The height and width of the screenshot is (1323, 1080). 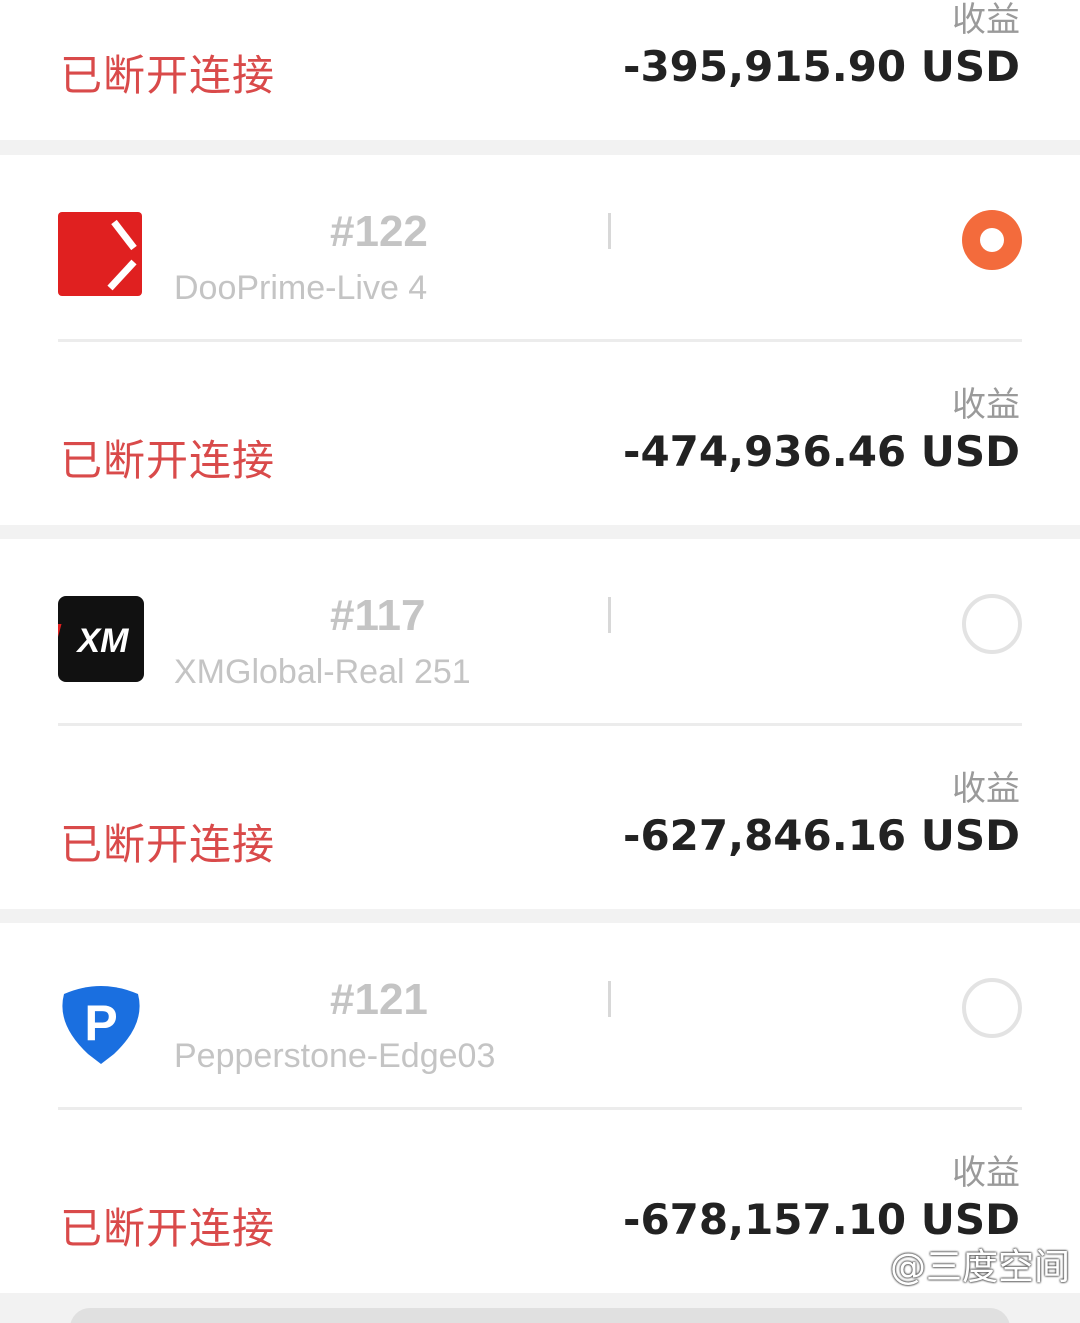 I want to click on server-name: XMGlobal-Real 251, so click(x=322, y=672).